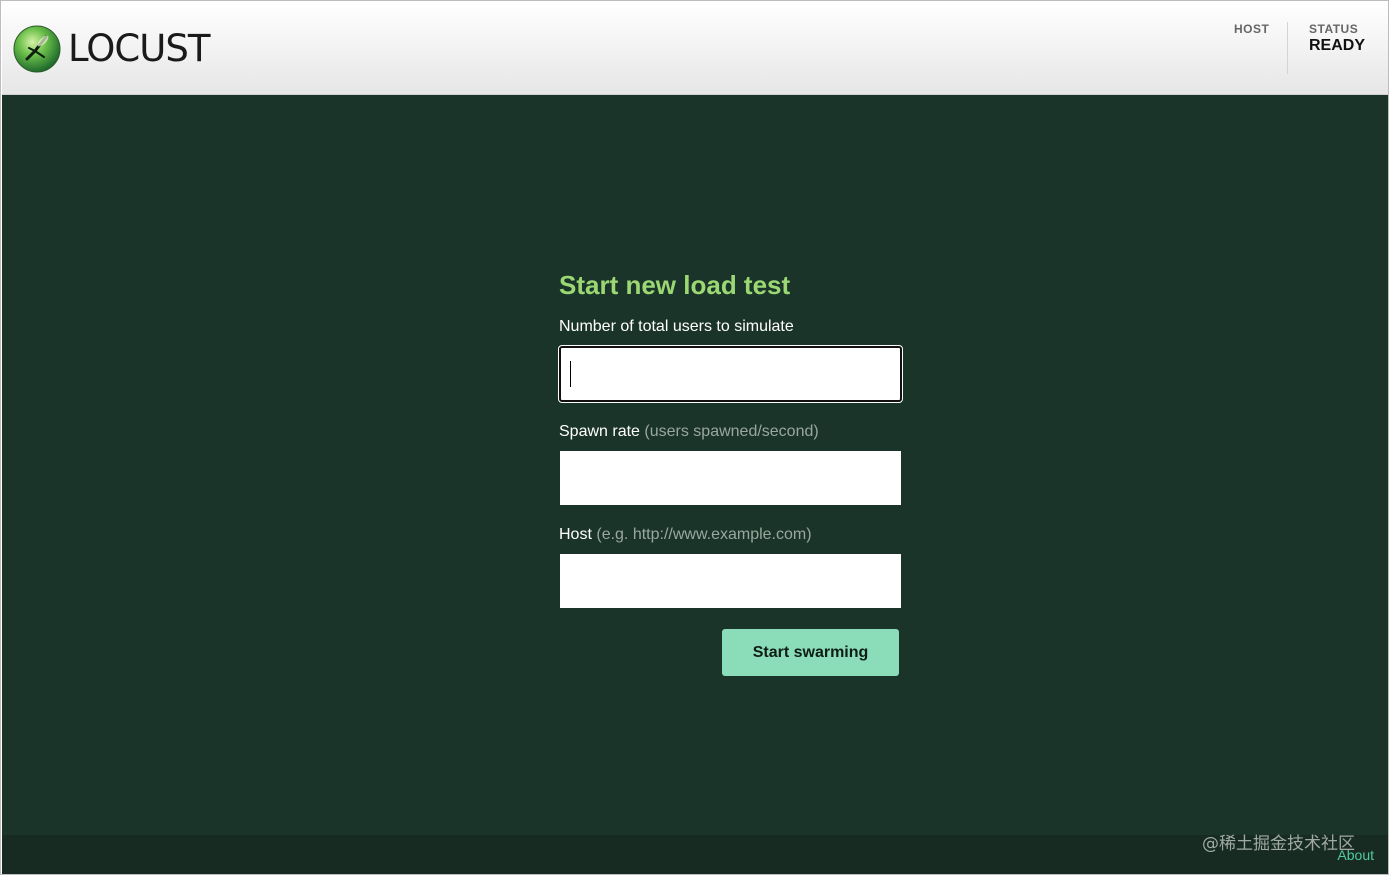 The image size is (1389, 875). Describe the element at coordinates (575, 534) in the screenshot. I see `host-field-label-text: Host` at that location.